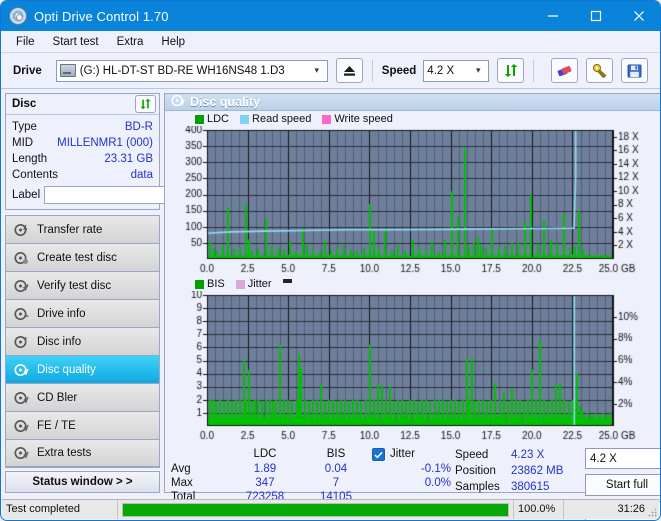 This screenshot has height=521, width=661. I want to click on disc-row-contents: Contents data, so click(82, 175).